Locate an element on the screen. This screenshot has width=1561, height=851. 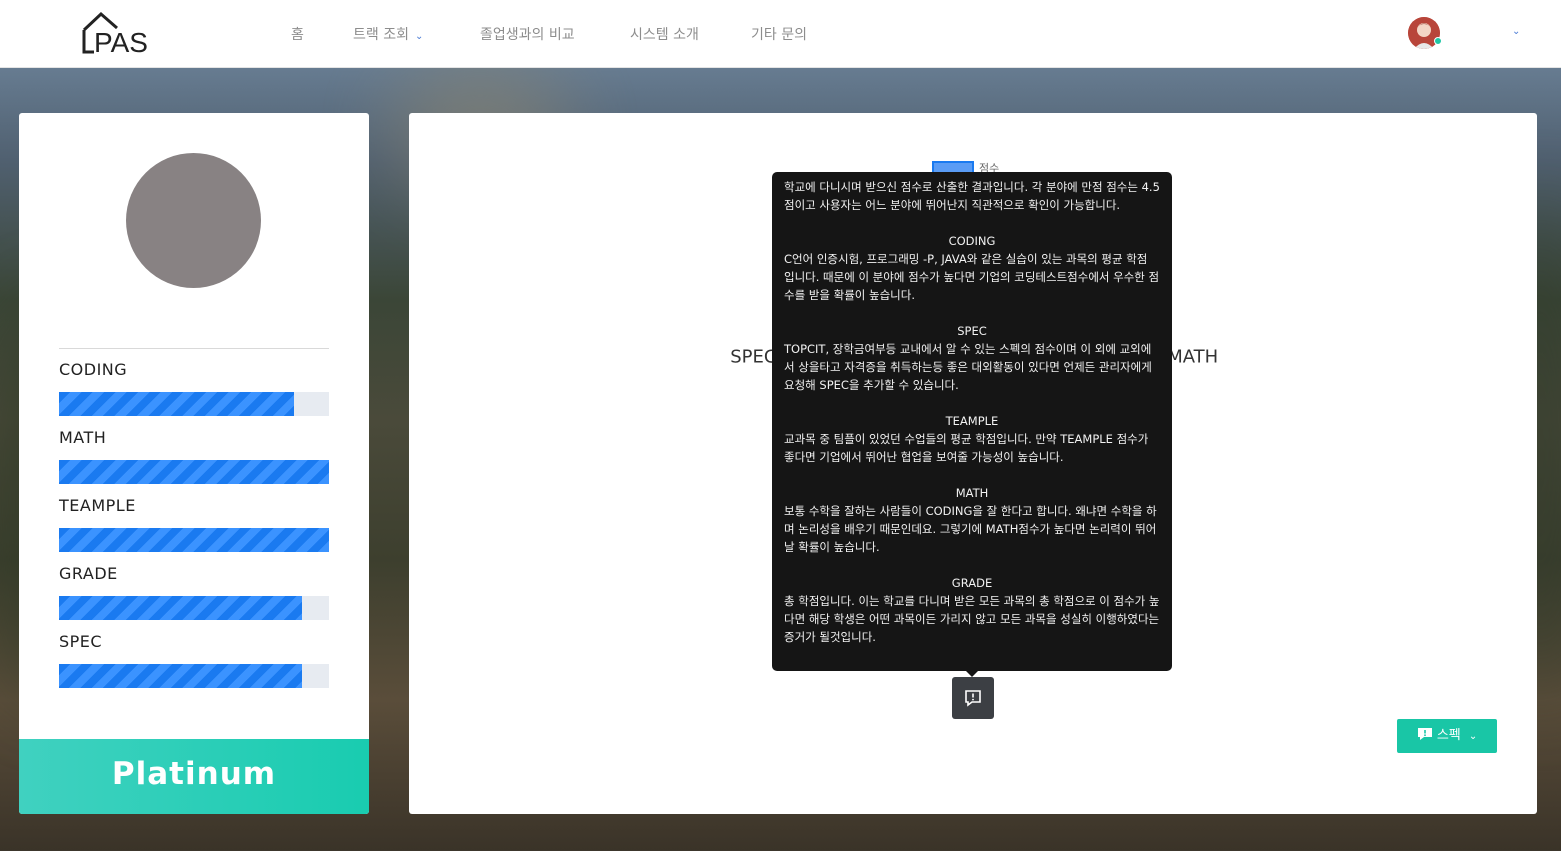
nav-compare-label: 졸업생과의 비교 is located at coordinates (527, 35).